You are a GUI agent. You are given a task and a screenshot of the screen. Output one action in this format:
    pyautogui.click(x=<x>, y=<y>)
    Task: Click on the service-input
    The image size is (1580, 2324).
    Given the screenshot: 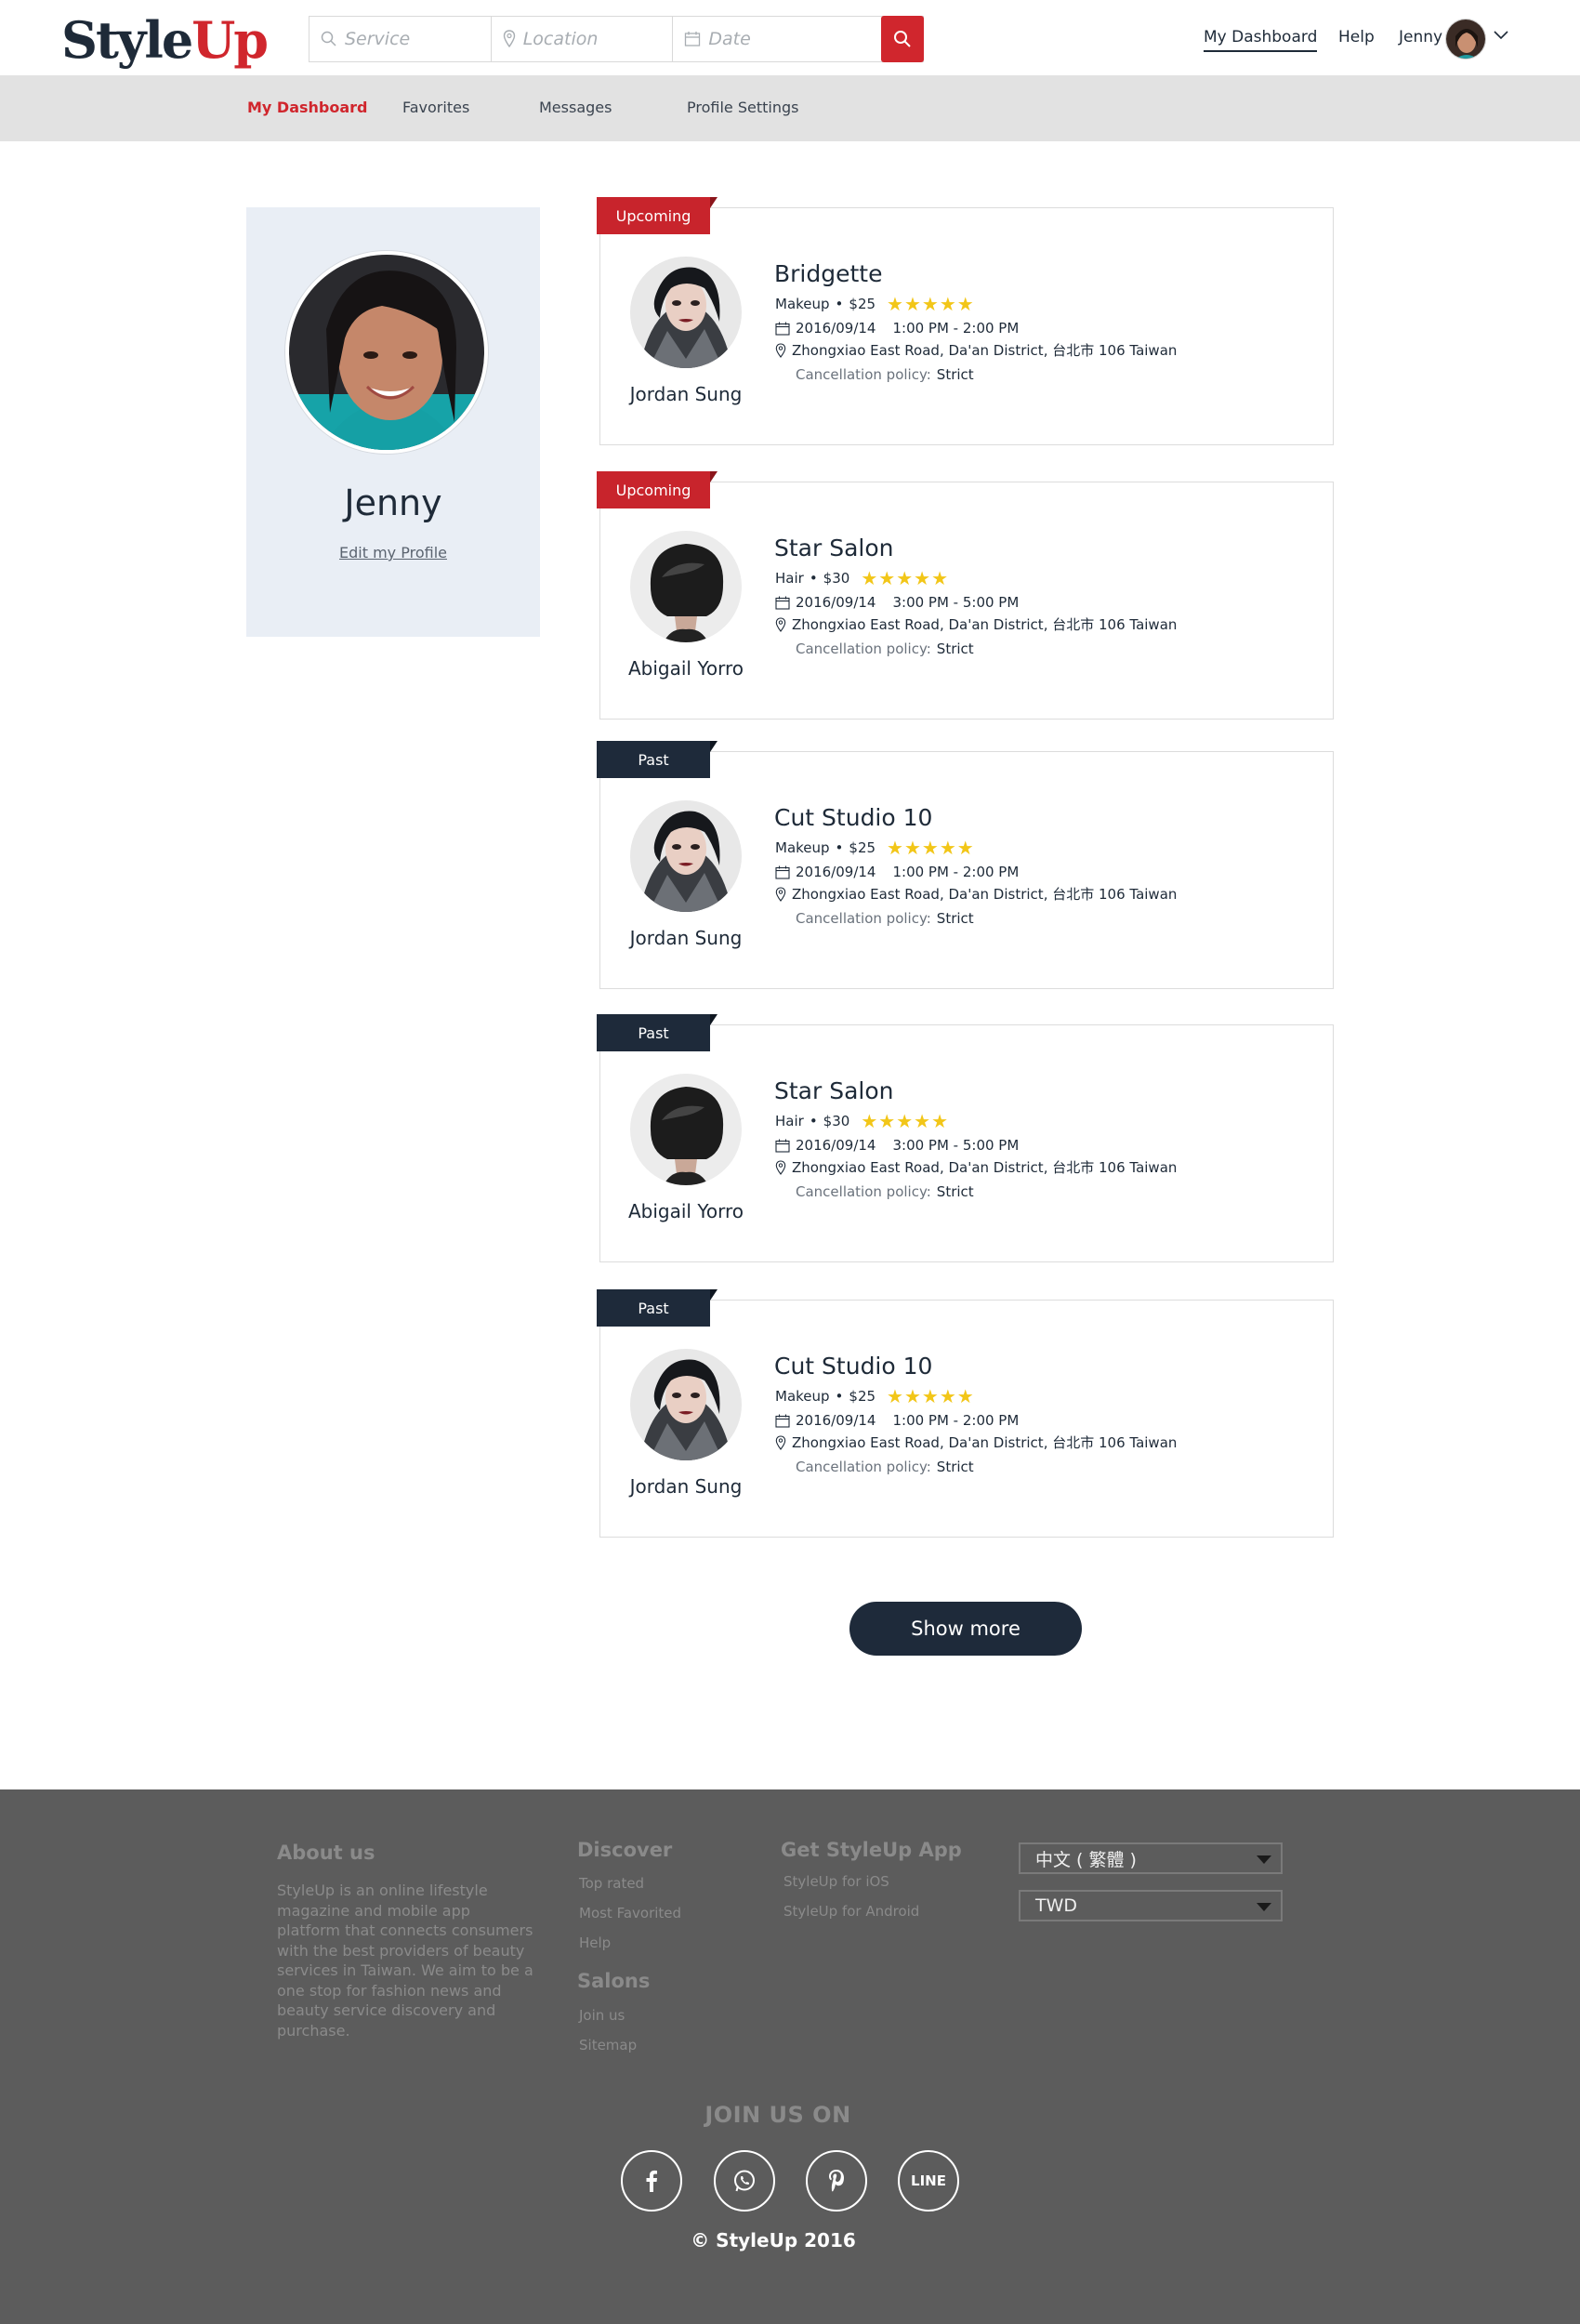 What is the action you would take?
    pyautogui.click(x=410, y=39)
    